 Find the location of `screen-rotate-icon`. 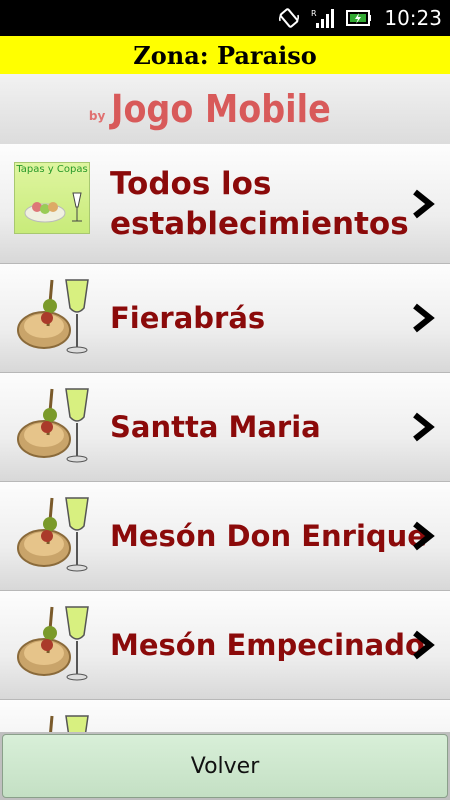

screen-rotate-icon is located at coordinates (289, 18).